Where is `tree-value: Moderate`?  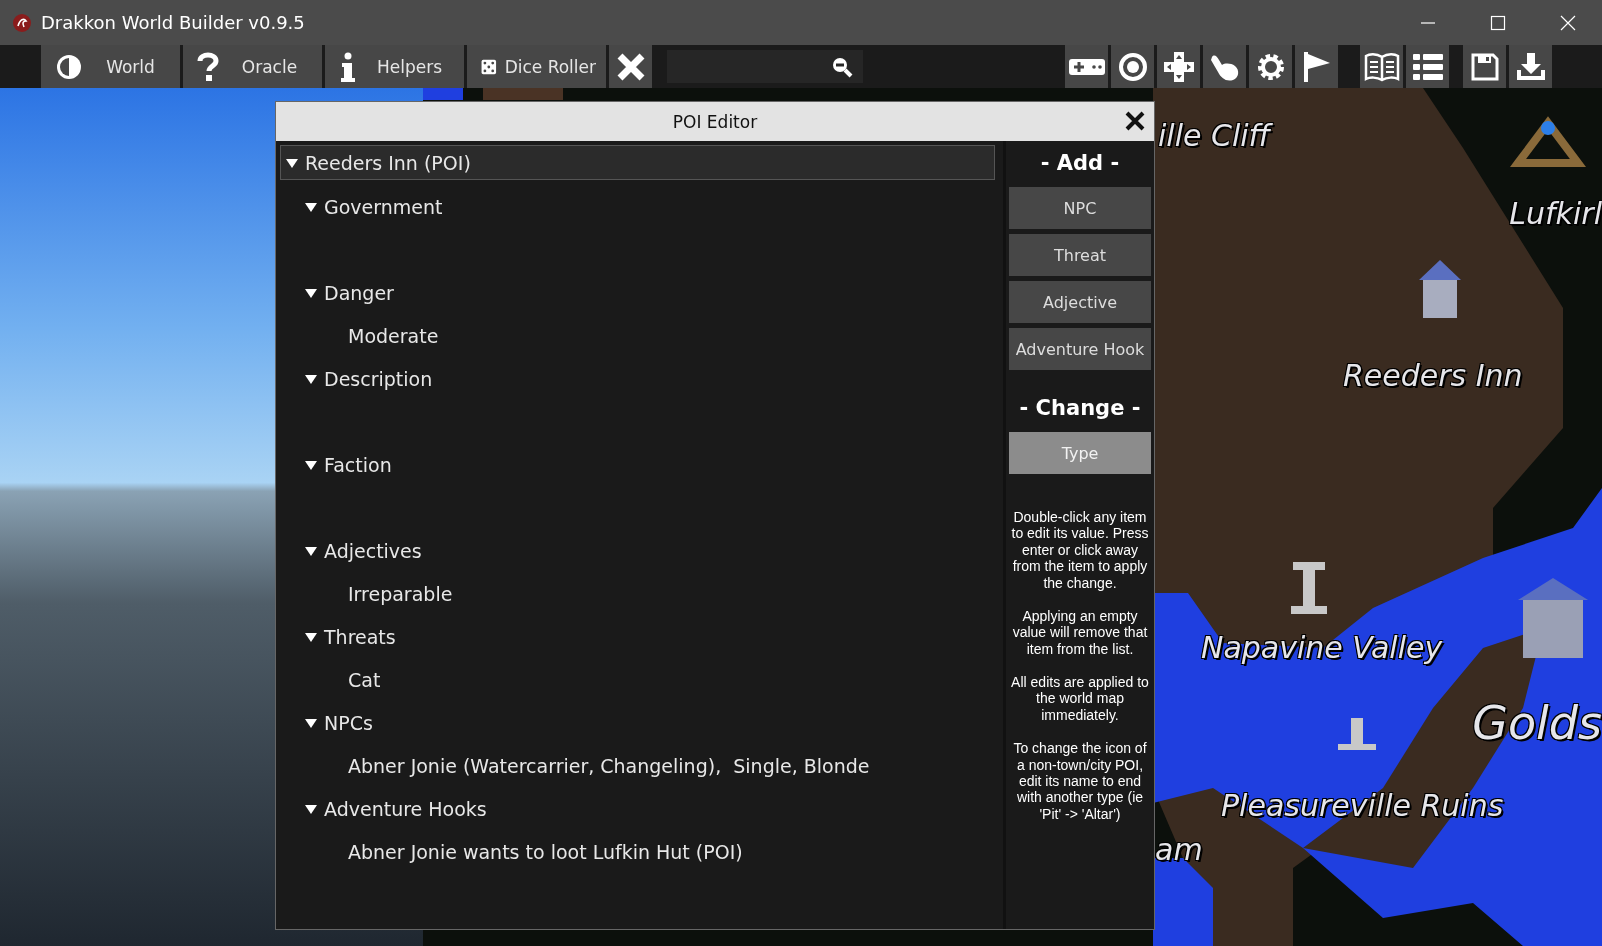
tree-value: Moderate is located at coordinates (637, 335).